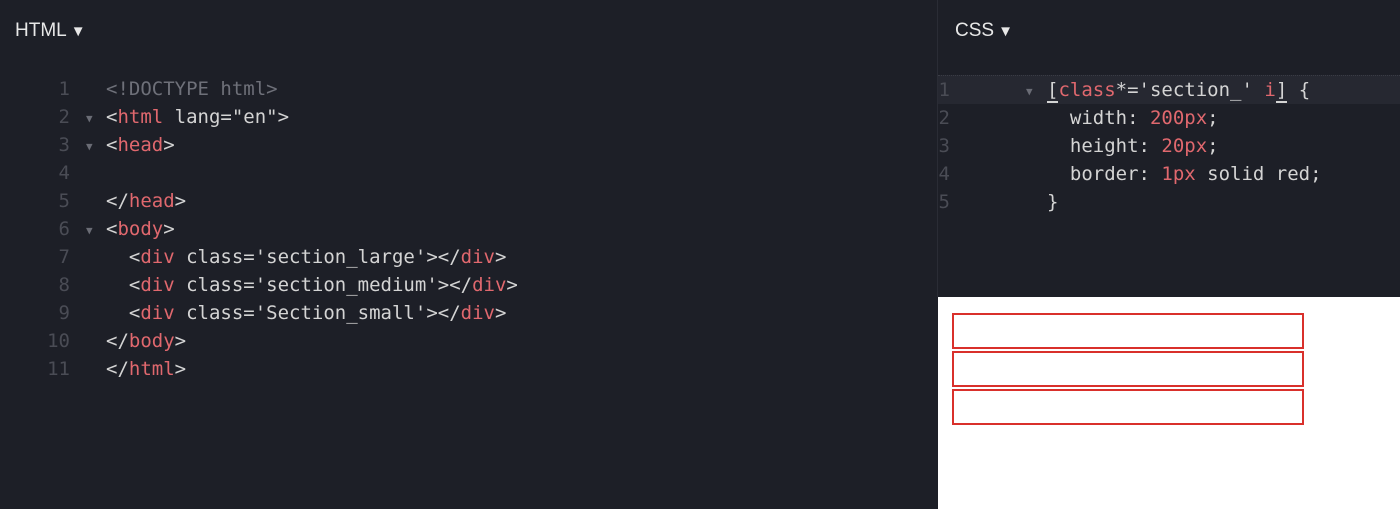 This screenshot has width=1400, height=509. What do you see at coordinates (146, 201) in the screenshot?
I see `code-text: </head>` at bounding box center [146, 201].